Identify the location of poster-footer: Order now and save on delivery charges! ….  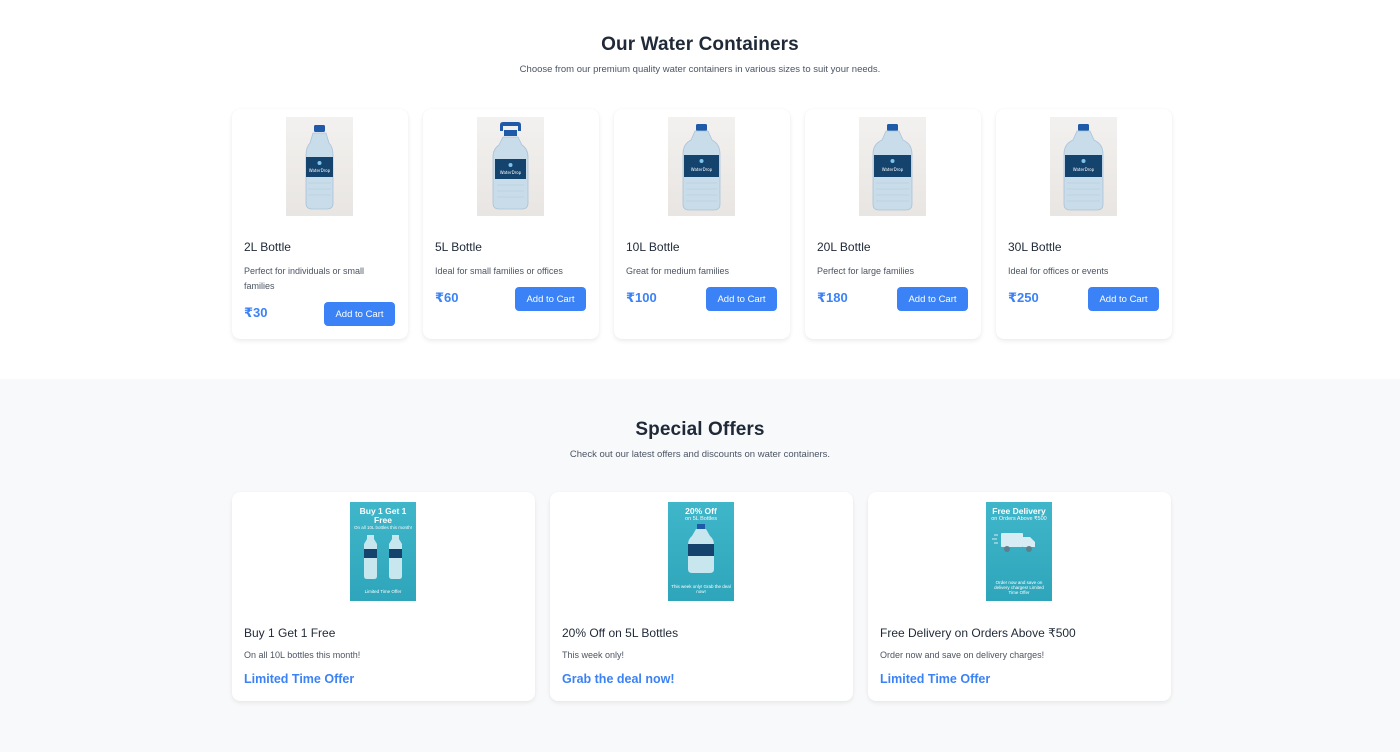
(1019, 587).